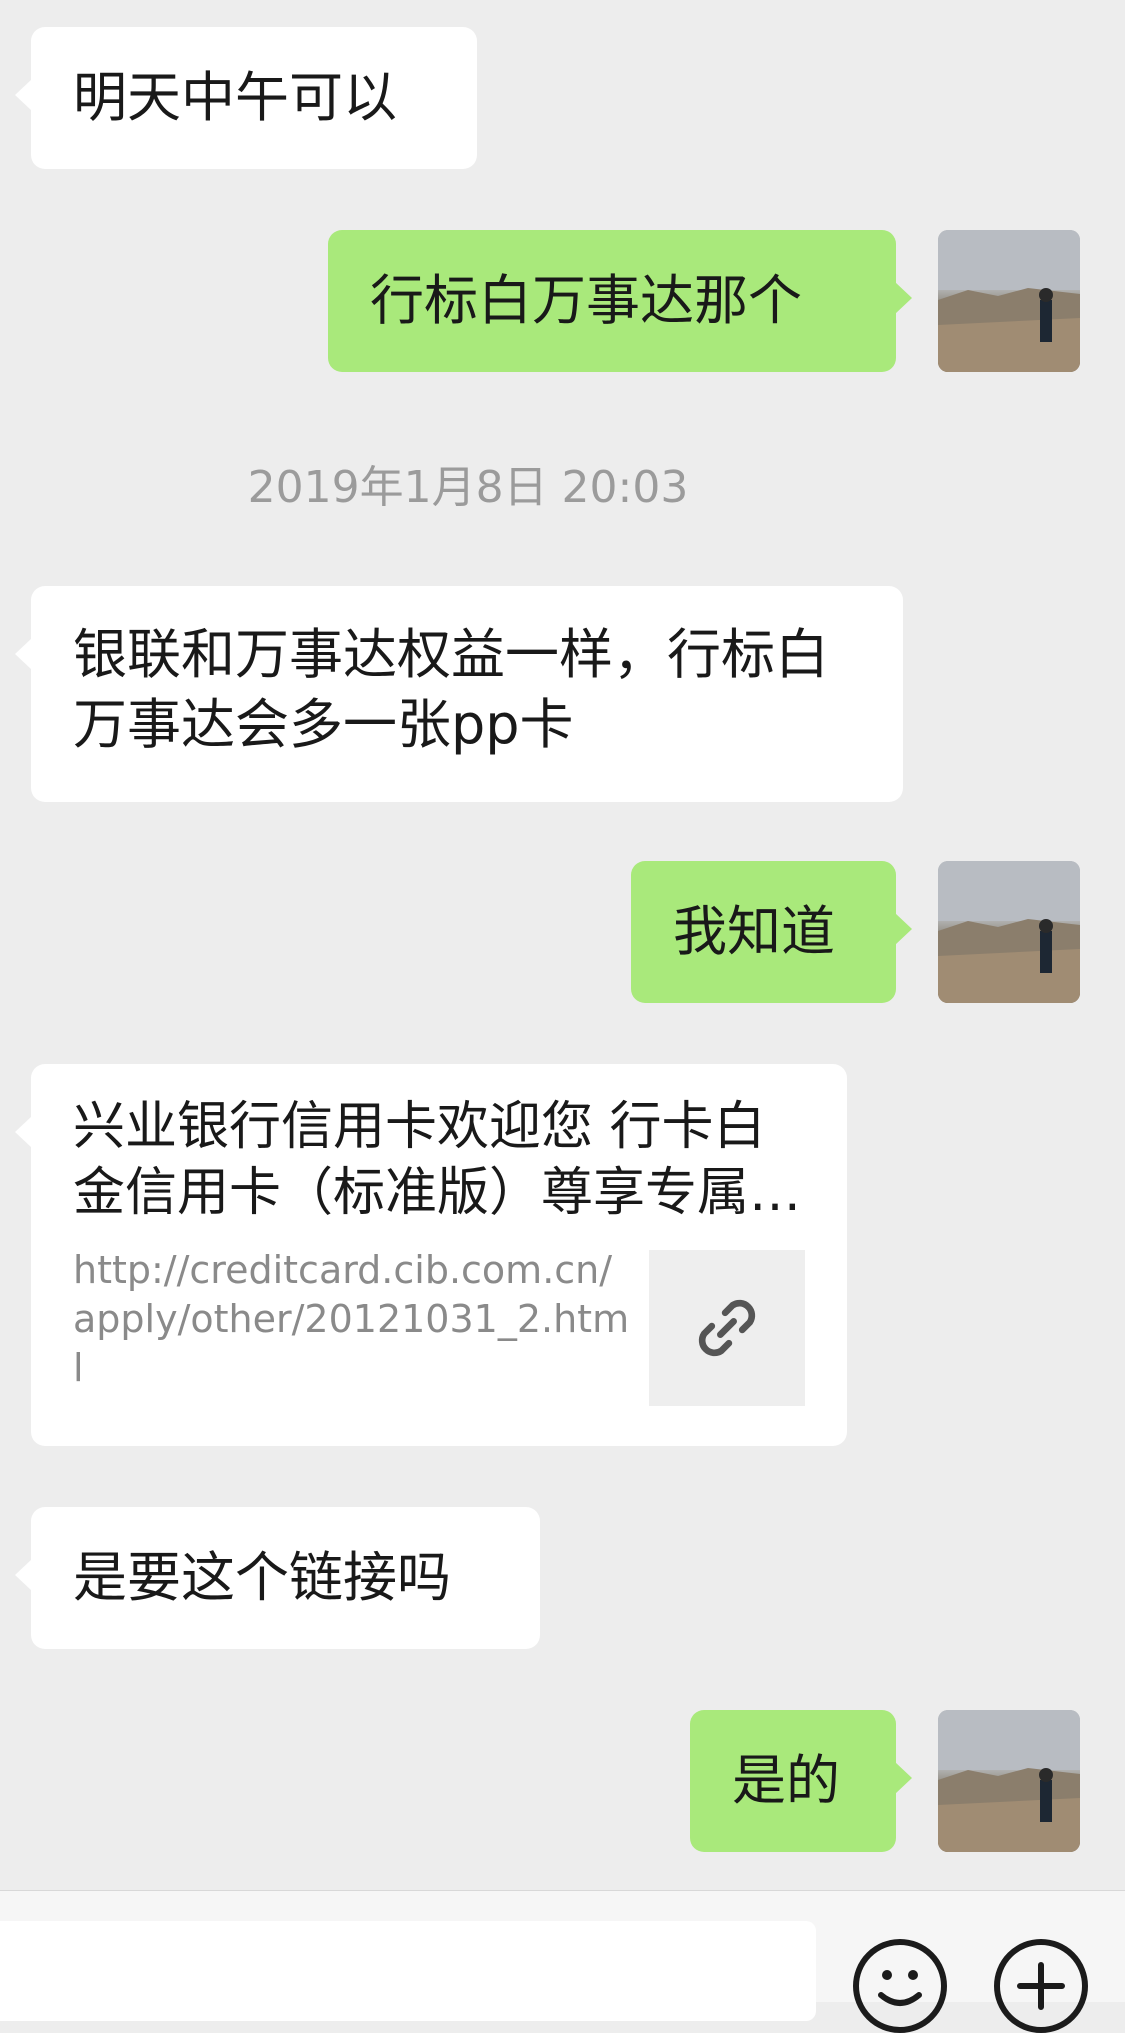  Describe the element at coordinates (468, 487) in the screenshot. I see `timestamp: 2019年1月8日 20:03` at that location.